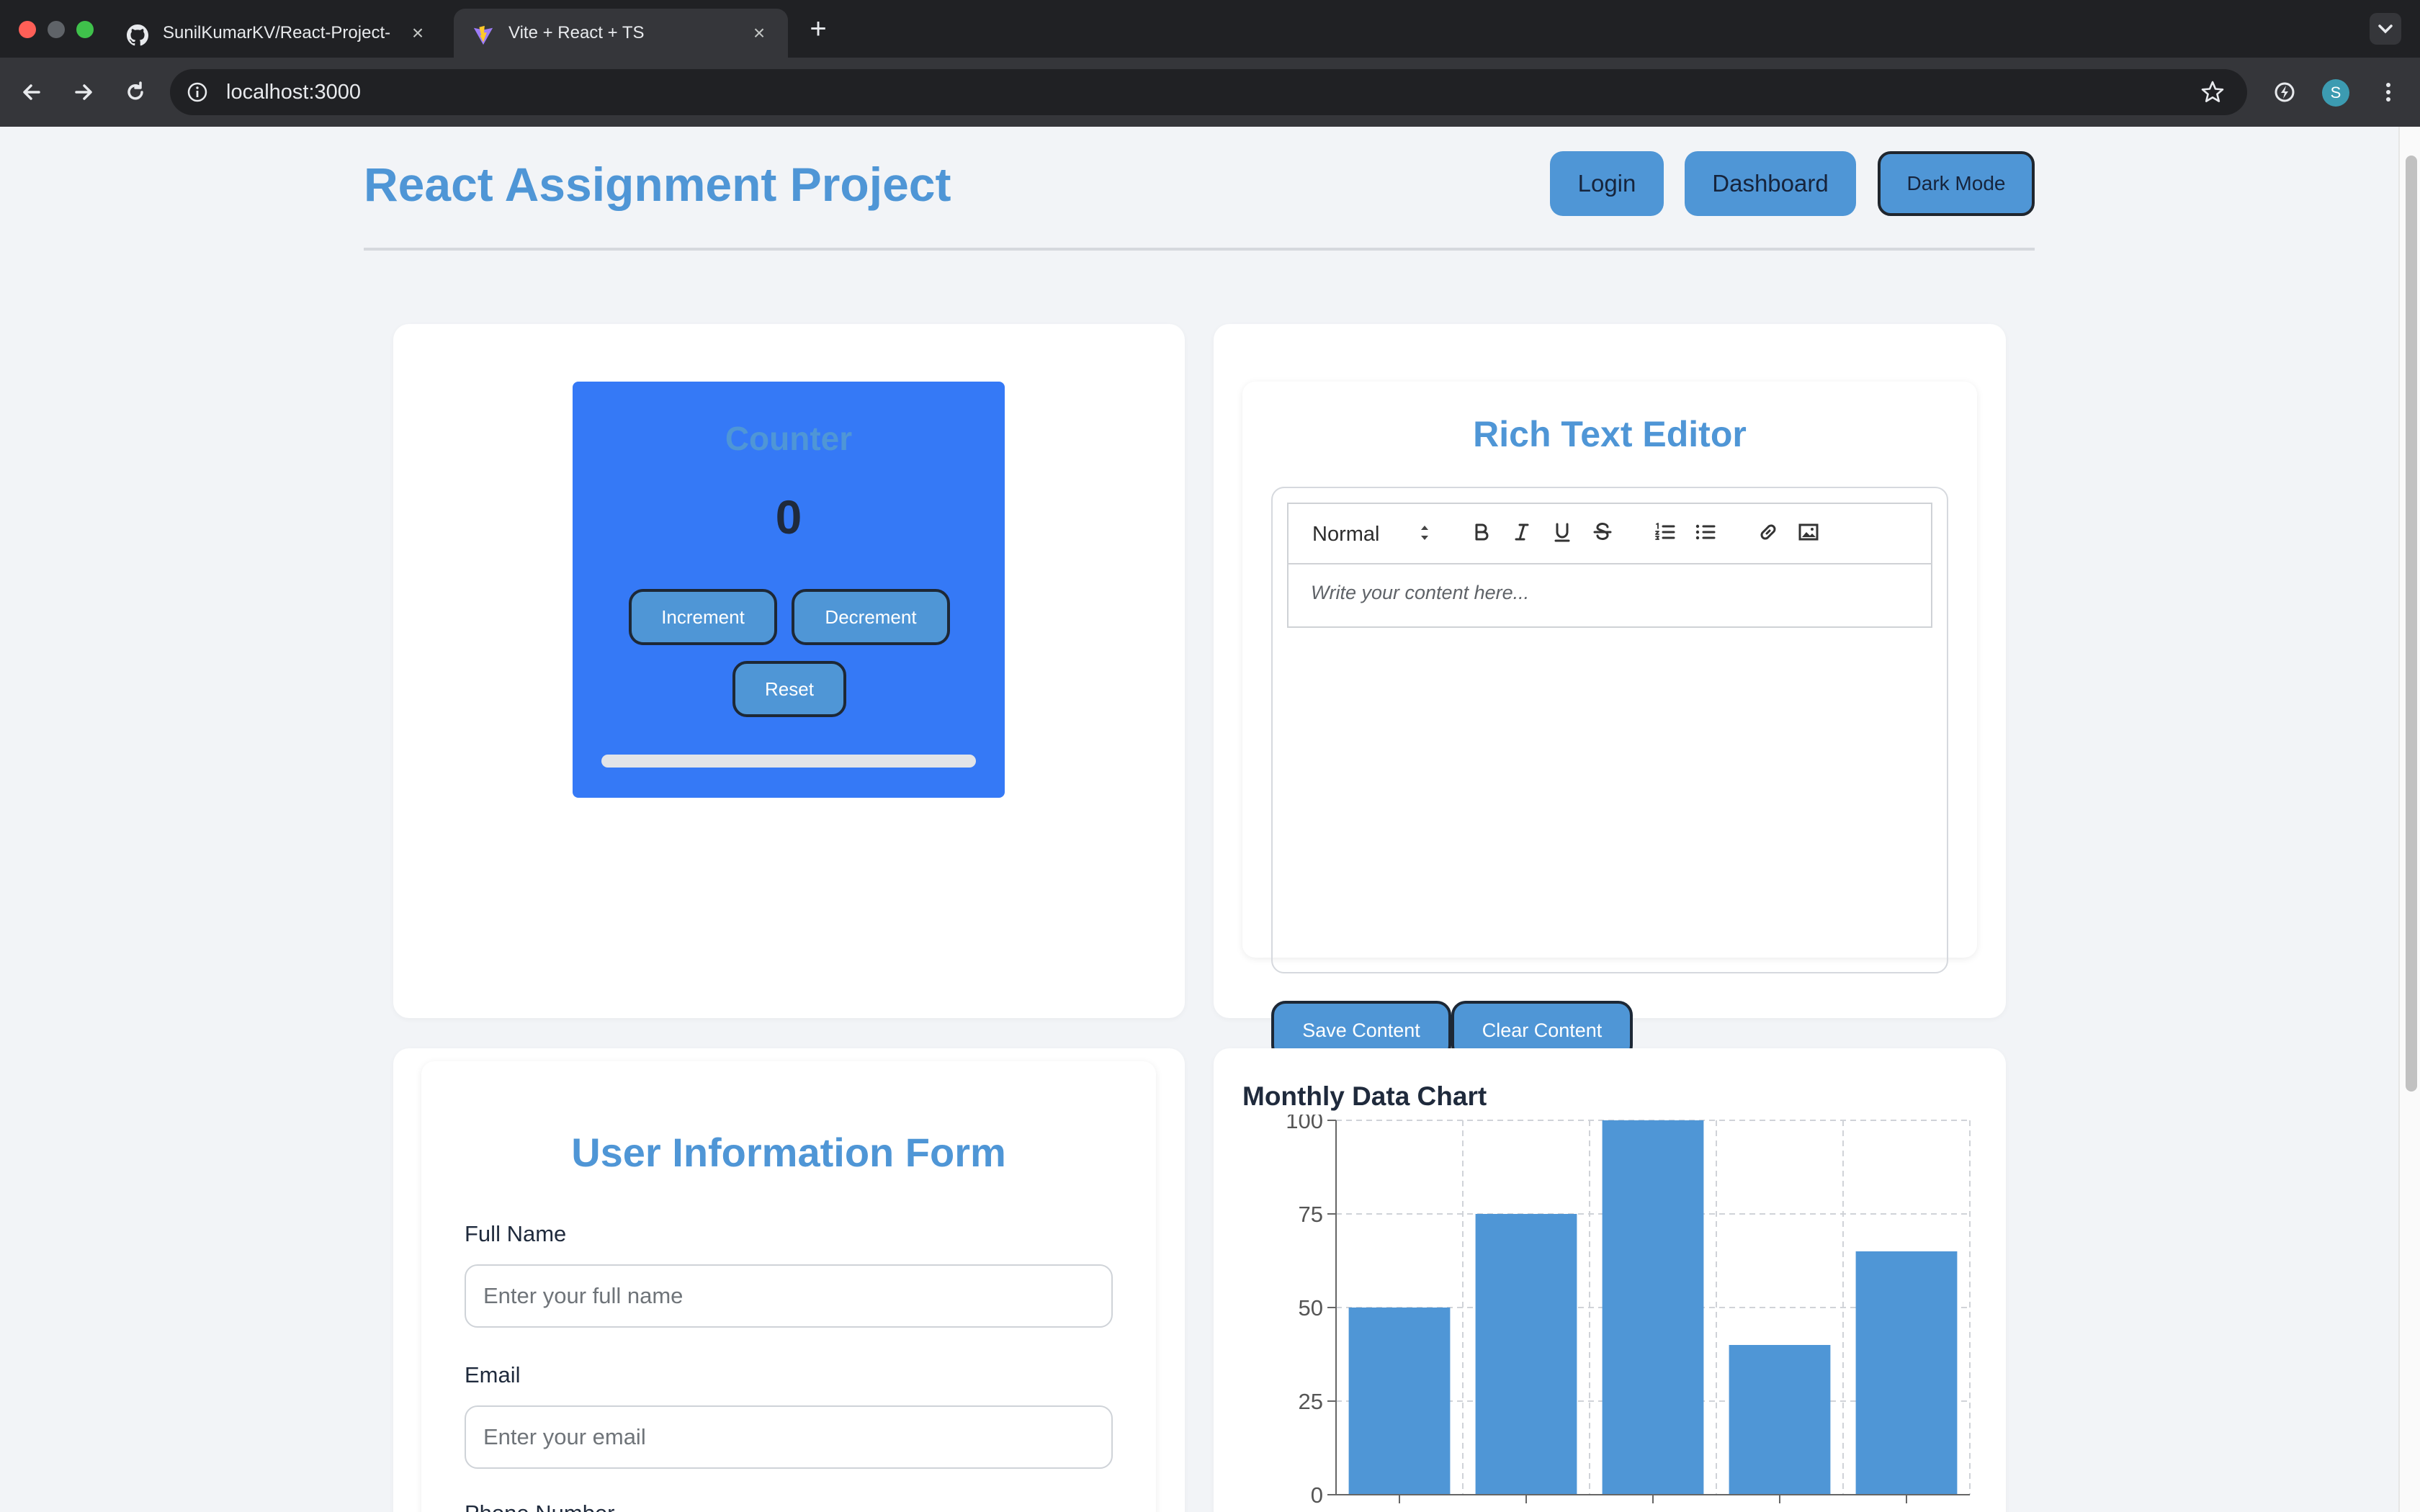  Describe the element at coordinates (2388, 92) in the screenshot. I see `more-menu-icon` at that location.